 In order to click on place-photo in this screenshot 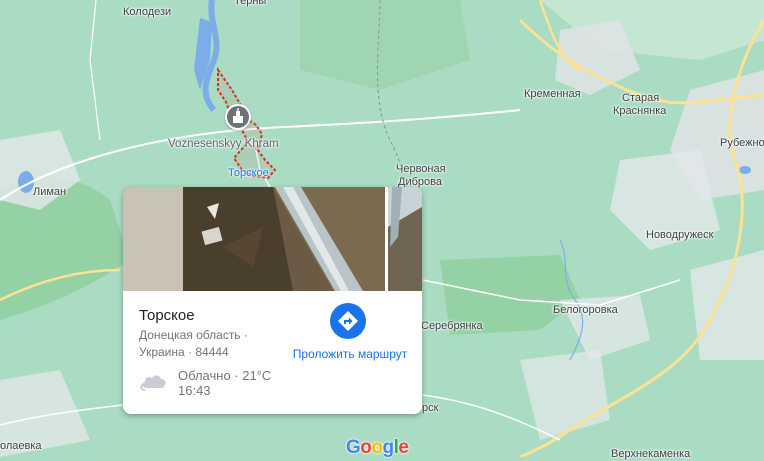, I will do `click(254, 239)`.